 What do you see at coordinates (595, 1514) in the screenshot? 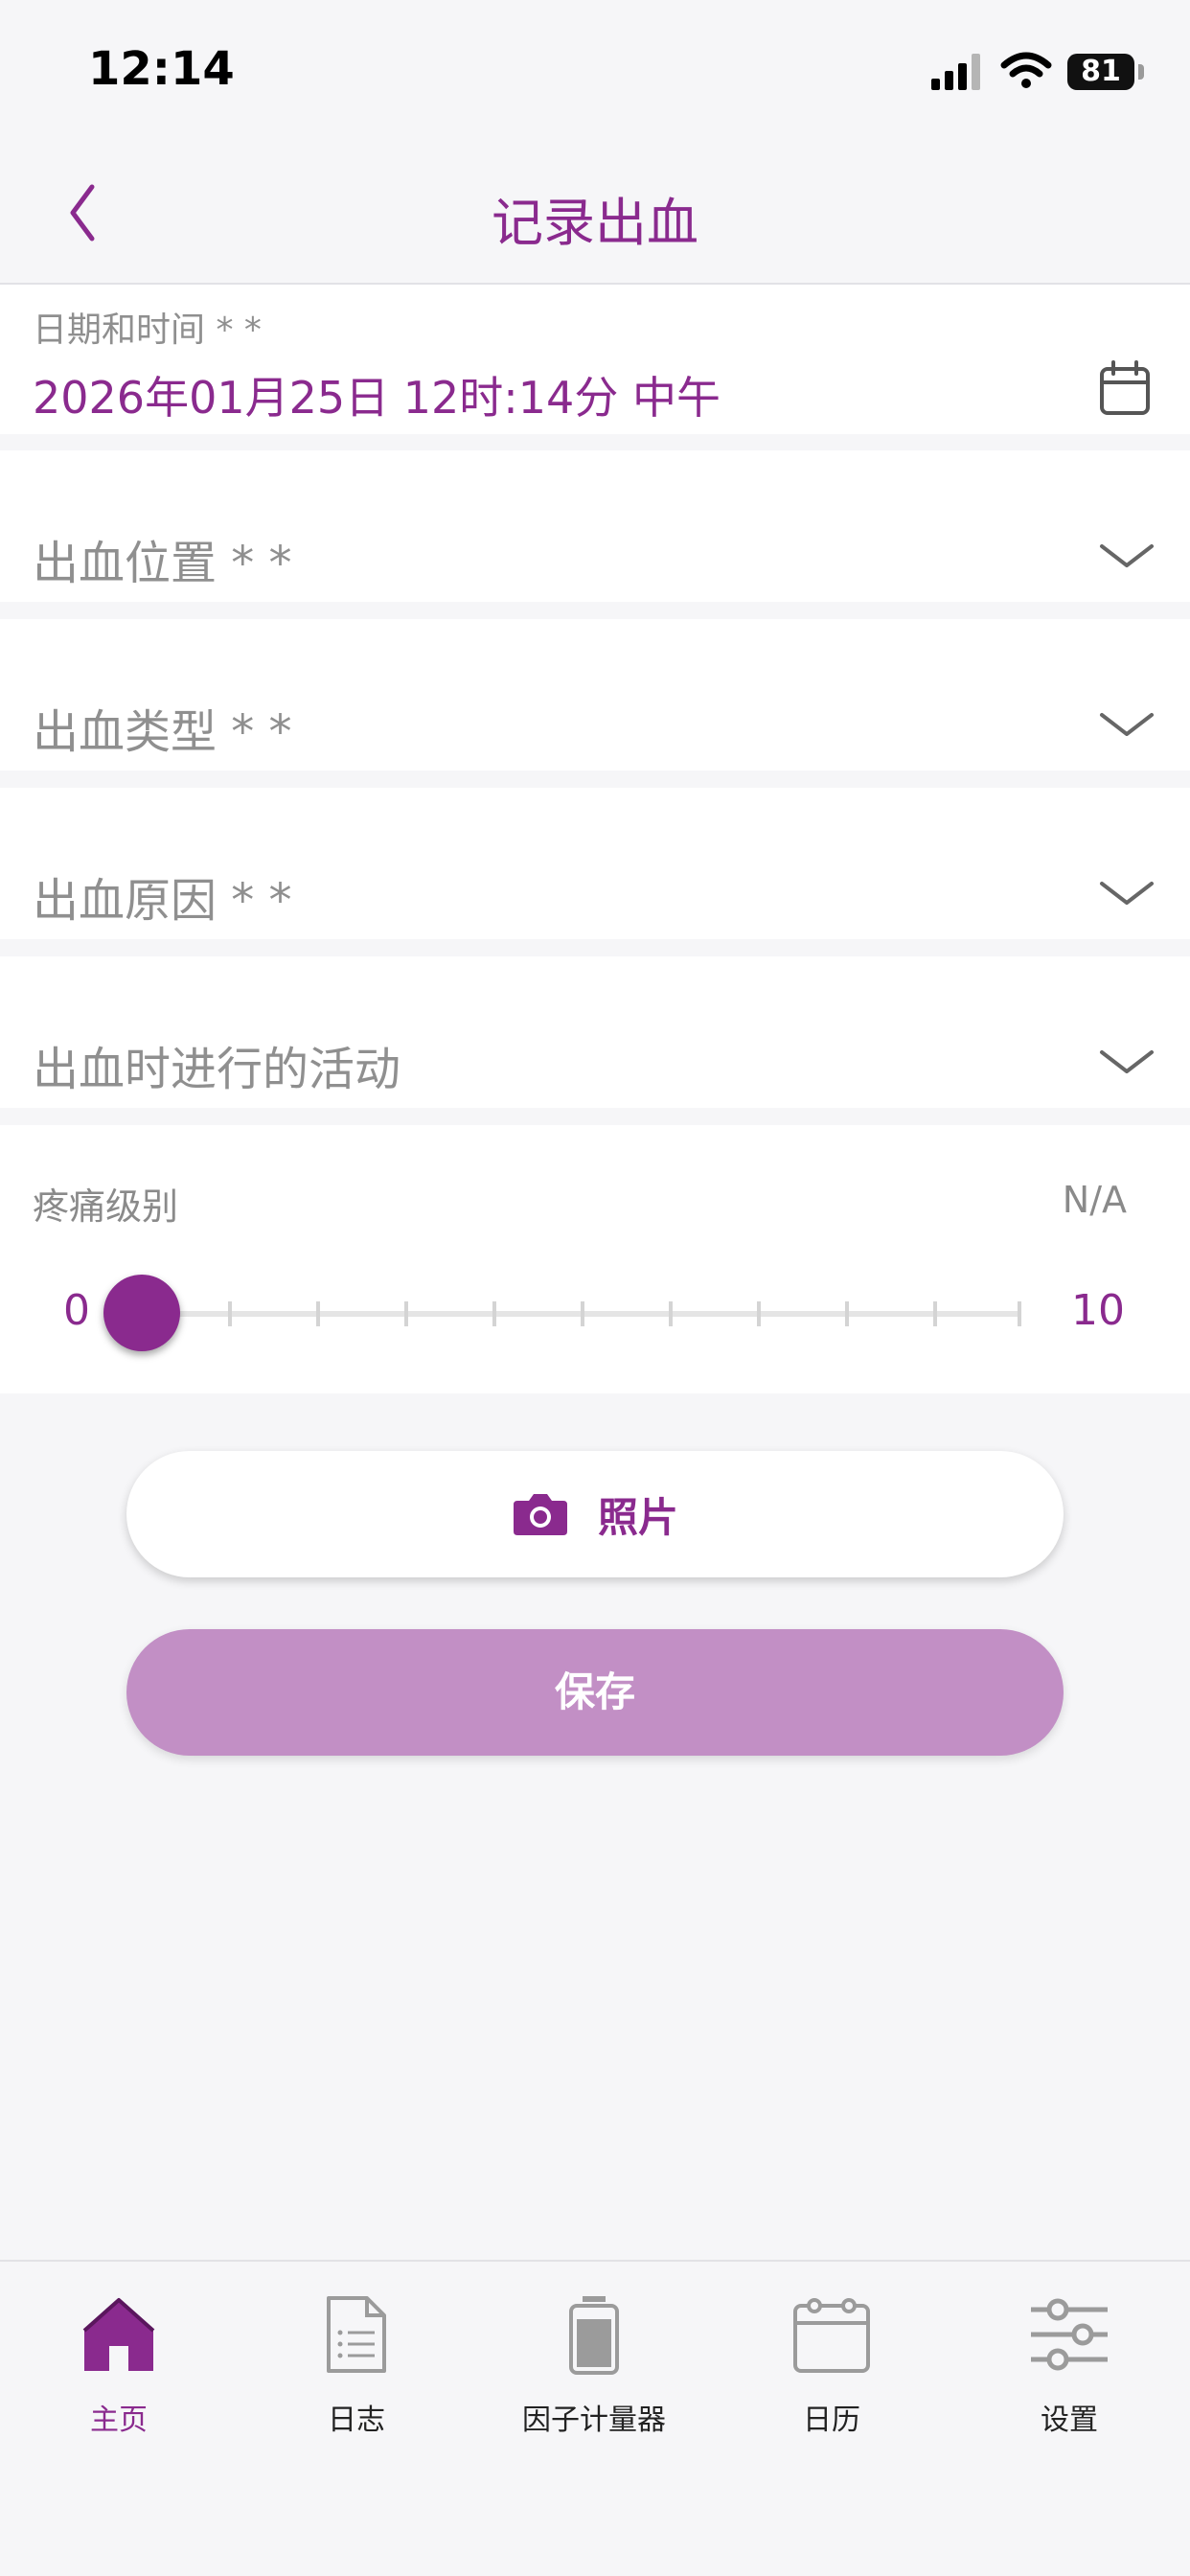
I see `photo-button: 照片` at bounding box center [595, 1514].